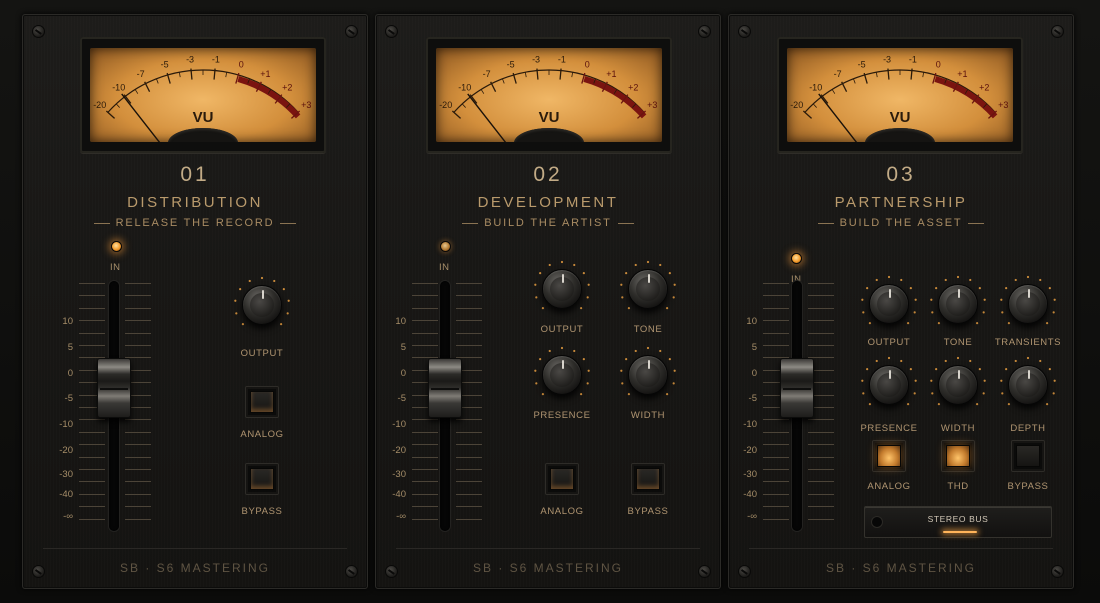 The image size is (1100, 603). What do you see at coordinates (958, 522) in the screenshot?
I see `stereo-bus-module: STEREO BUS` at bounding box center [958, 522].